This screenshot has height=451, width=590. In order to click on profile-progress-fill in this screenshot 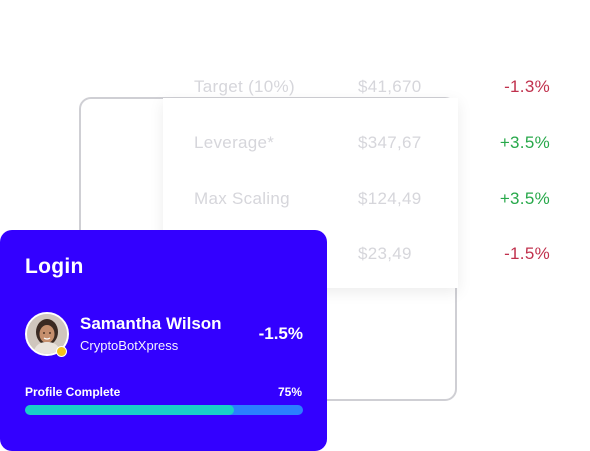, I will do `click(129, 410)`.